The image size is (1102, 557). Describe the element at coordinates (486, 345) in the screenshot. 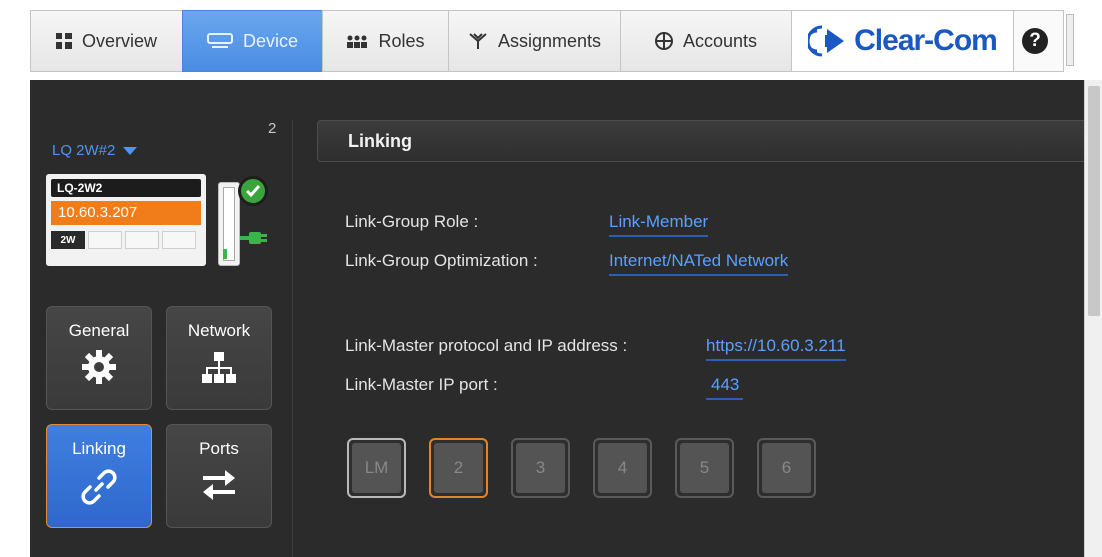

I see `link-master-ip-label: Link-Master protocol and IP address :` at that location.